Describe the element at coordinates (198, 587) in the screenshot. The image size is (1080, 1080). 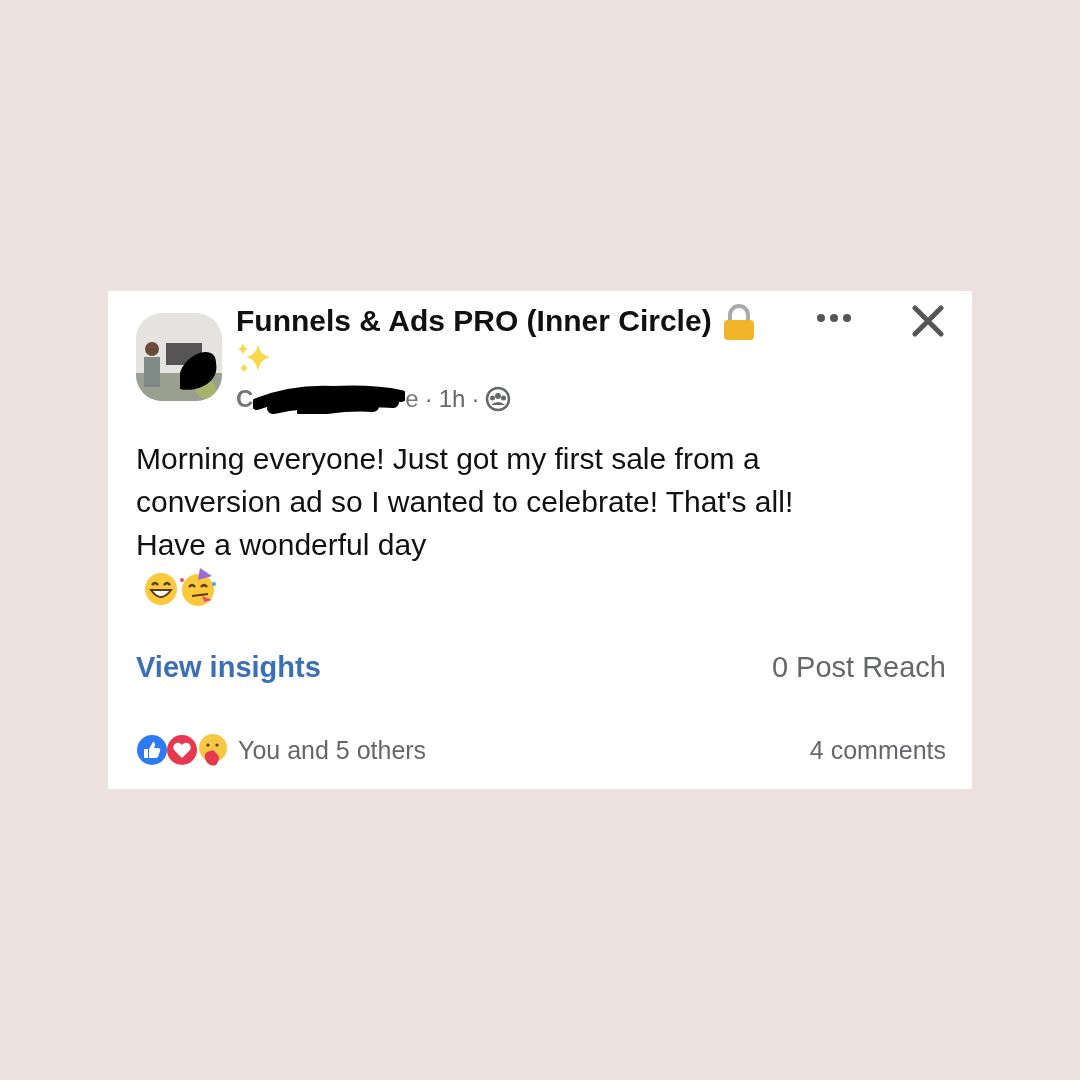
I see `party-face-icon` at that location.